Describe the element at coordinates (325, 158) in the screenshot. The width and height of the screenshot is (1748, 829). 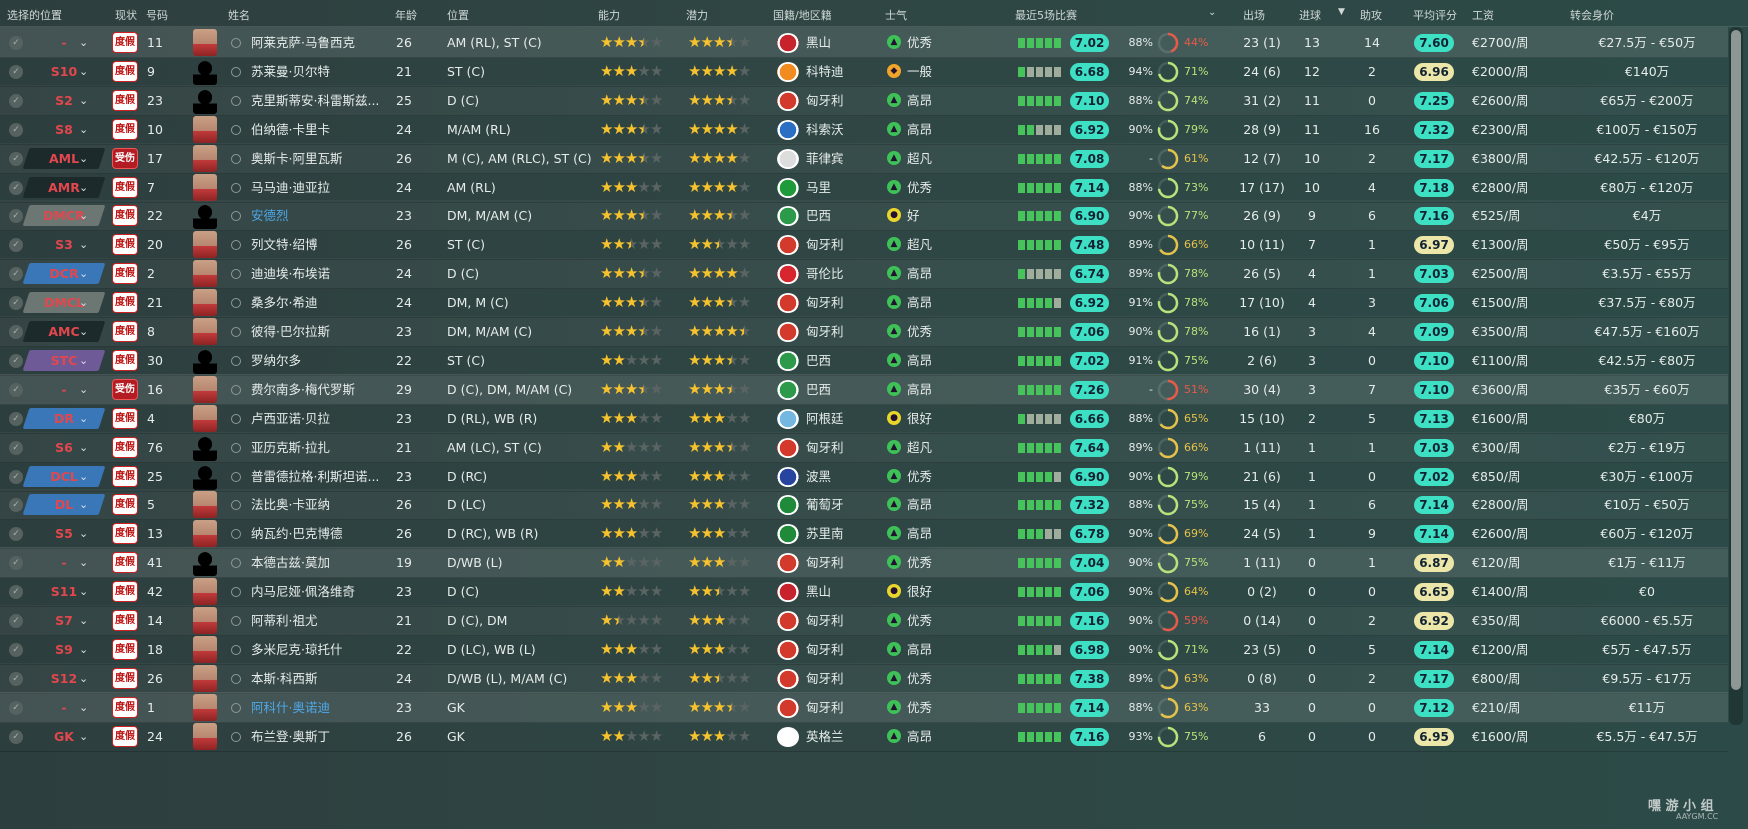
I see `player-name: 奥斯卡·阿里瓦斯` at that location.